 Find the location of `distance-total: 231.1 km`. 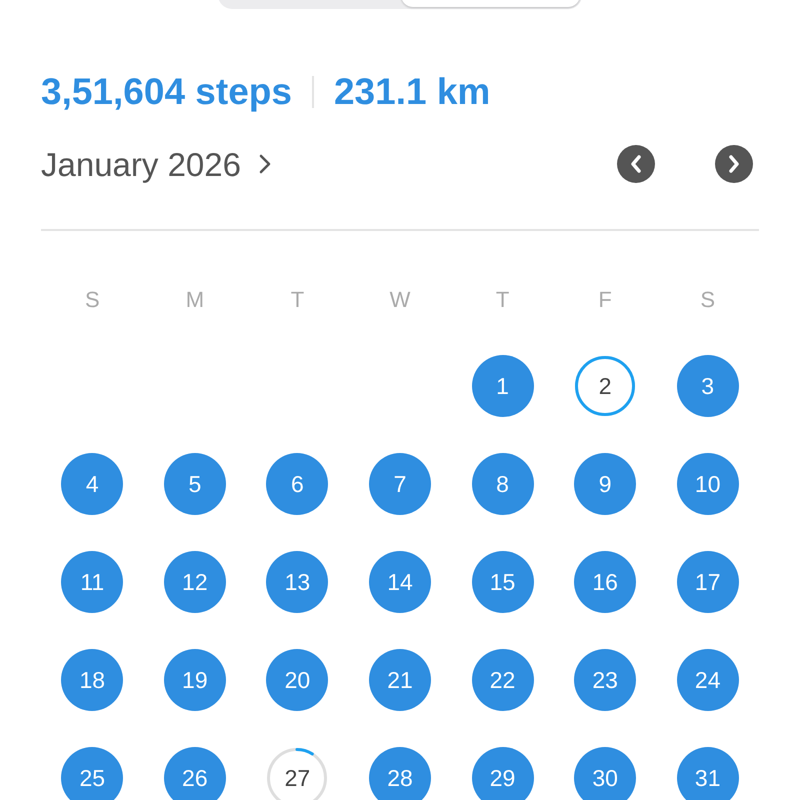

distance-total: 231.1 km is located at coordinates (412, 92).